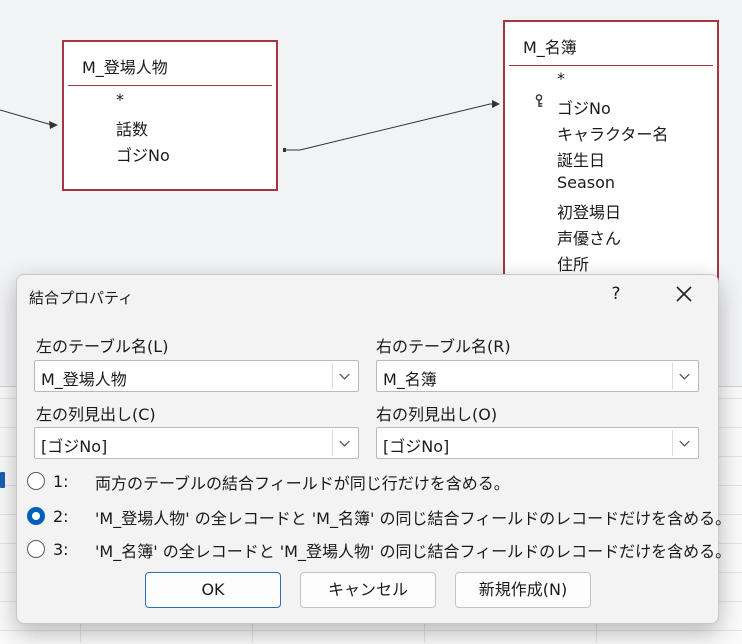 Image resolution: width=742 pixels, height=644 pixels. Describe the element at coordinates (36, 516) in the screenshot. I see `radio-button-selected` at that location.